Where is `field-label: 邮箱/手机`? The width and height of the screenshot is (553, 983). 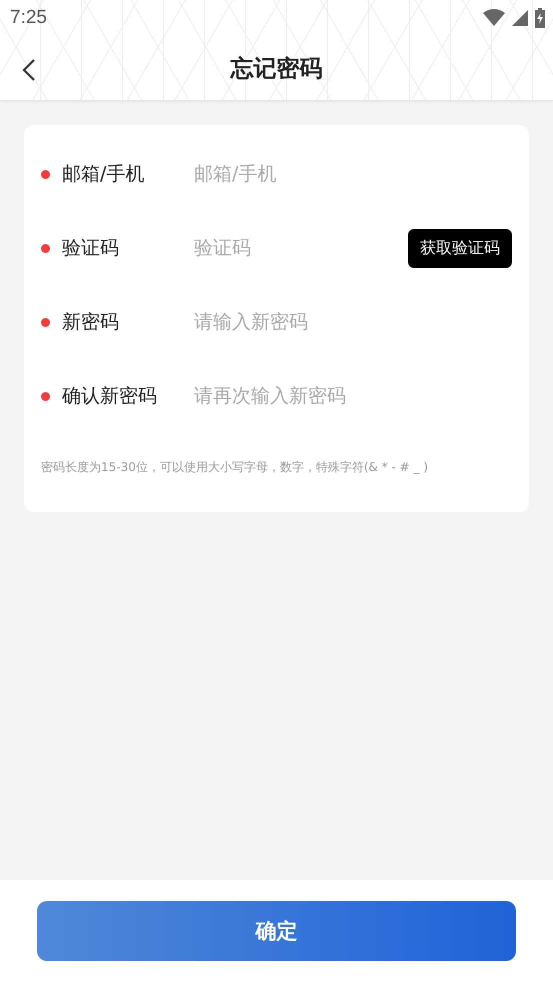
field-label: 邮箱/手机 is located at coordinates (104, 174).